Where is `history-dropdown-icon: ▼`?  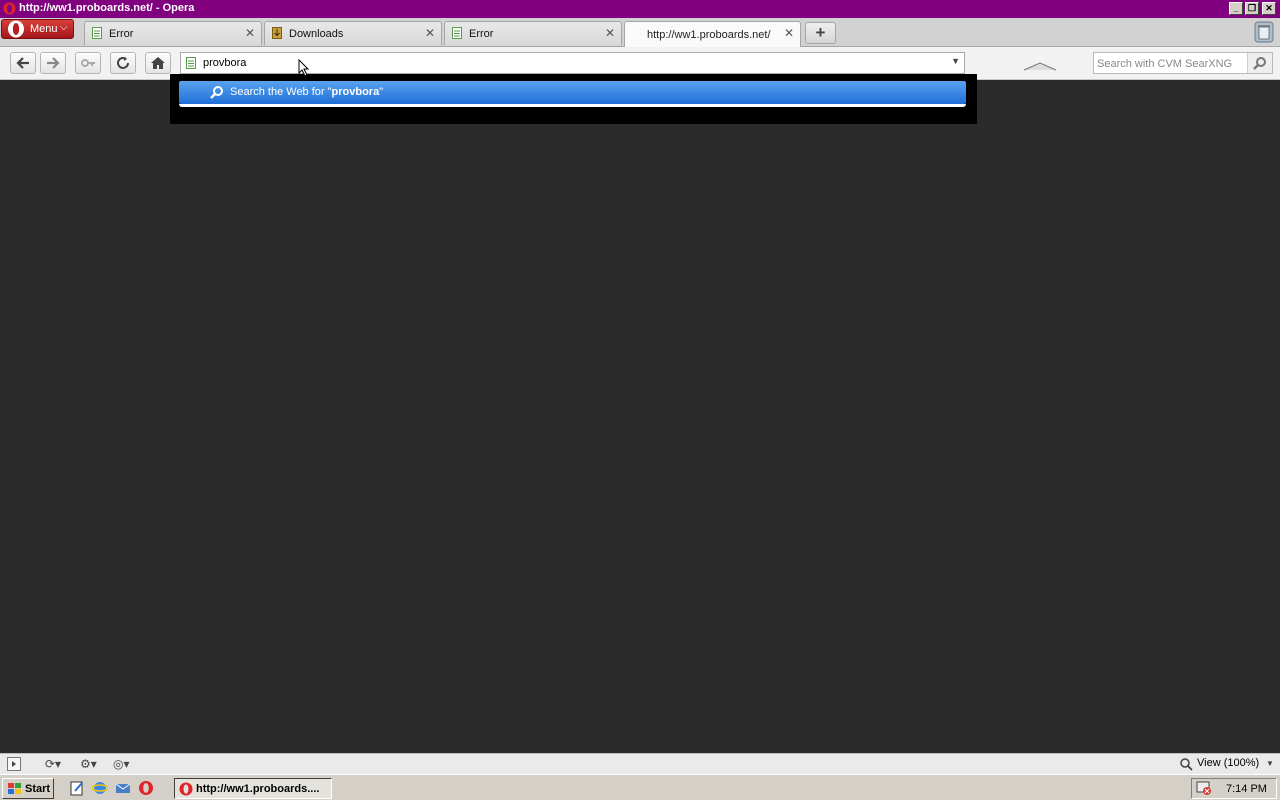
history-dropdown-icon: ▼ is located at coordinates (955, 61).